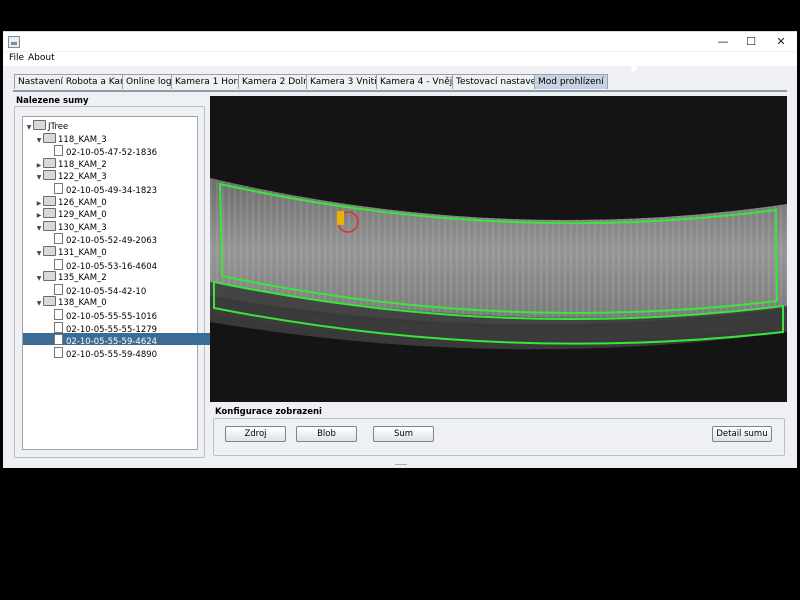 This screenshot has width=800, height=600. Describe the element at coordinates (403, 434) in the screenshot. I see `sum-button: Sum` at that location.